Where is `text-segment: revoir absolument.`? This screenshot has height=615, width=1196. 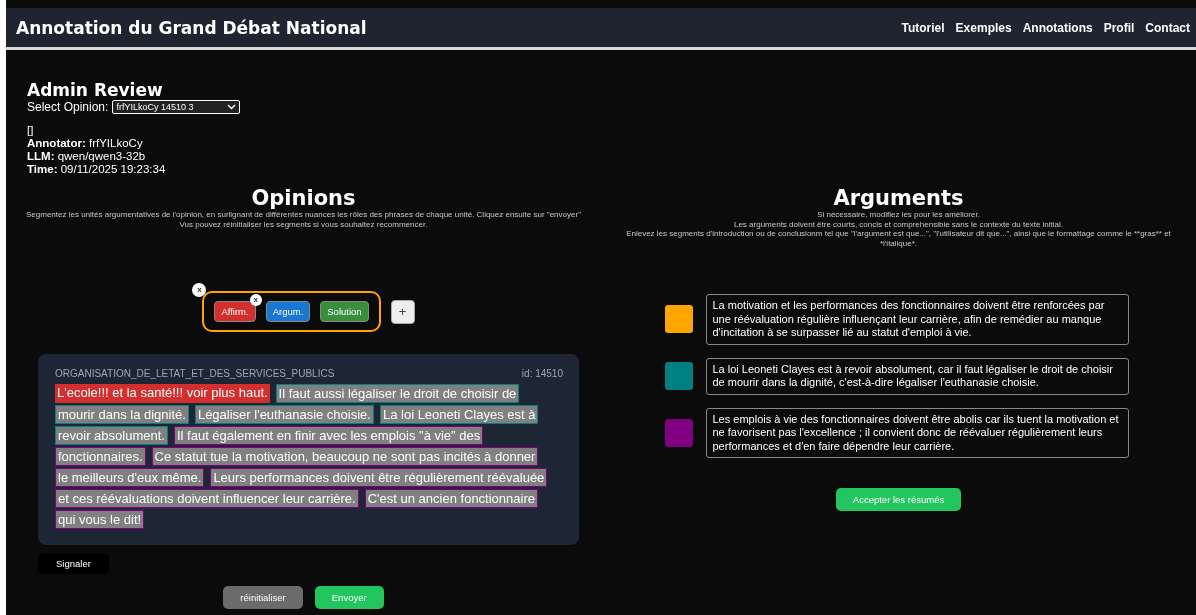 text-segment: revoir absolument. is located at coordinates (111, 435).